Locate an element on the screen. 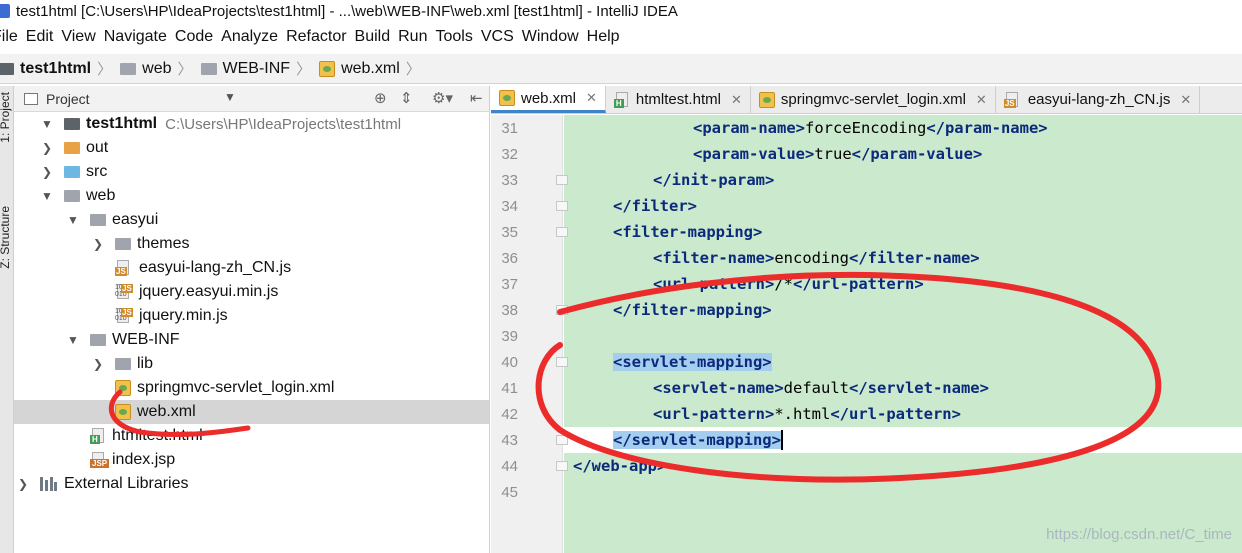 The image size is (1242, 553). js-file-icon: JS is located at coordinates (124, 268).